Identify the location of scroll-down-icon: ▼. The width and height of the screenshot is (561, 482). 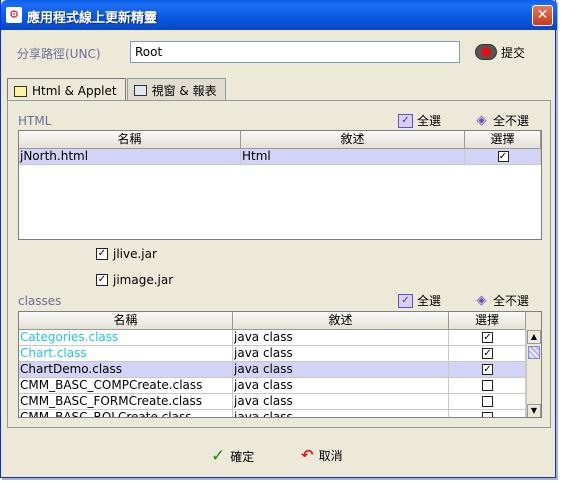
(534, 410).